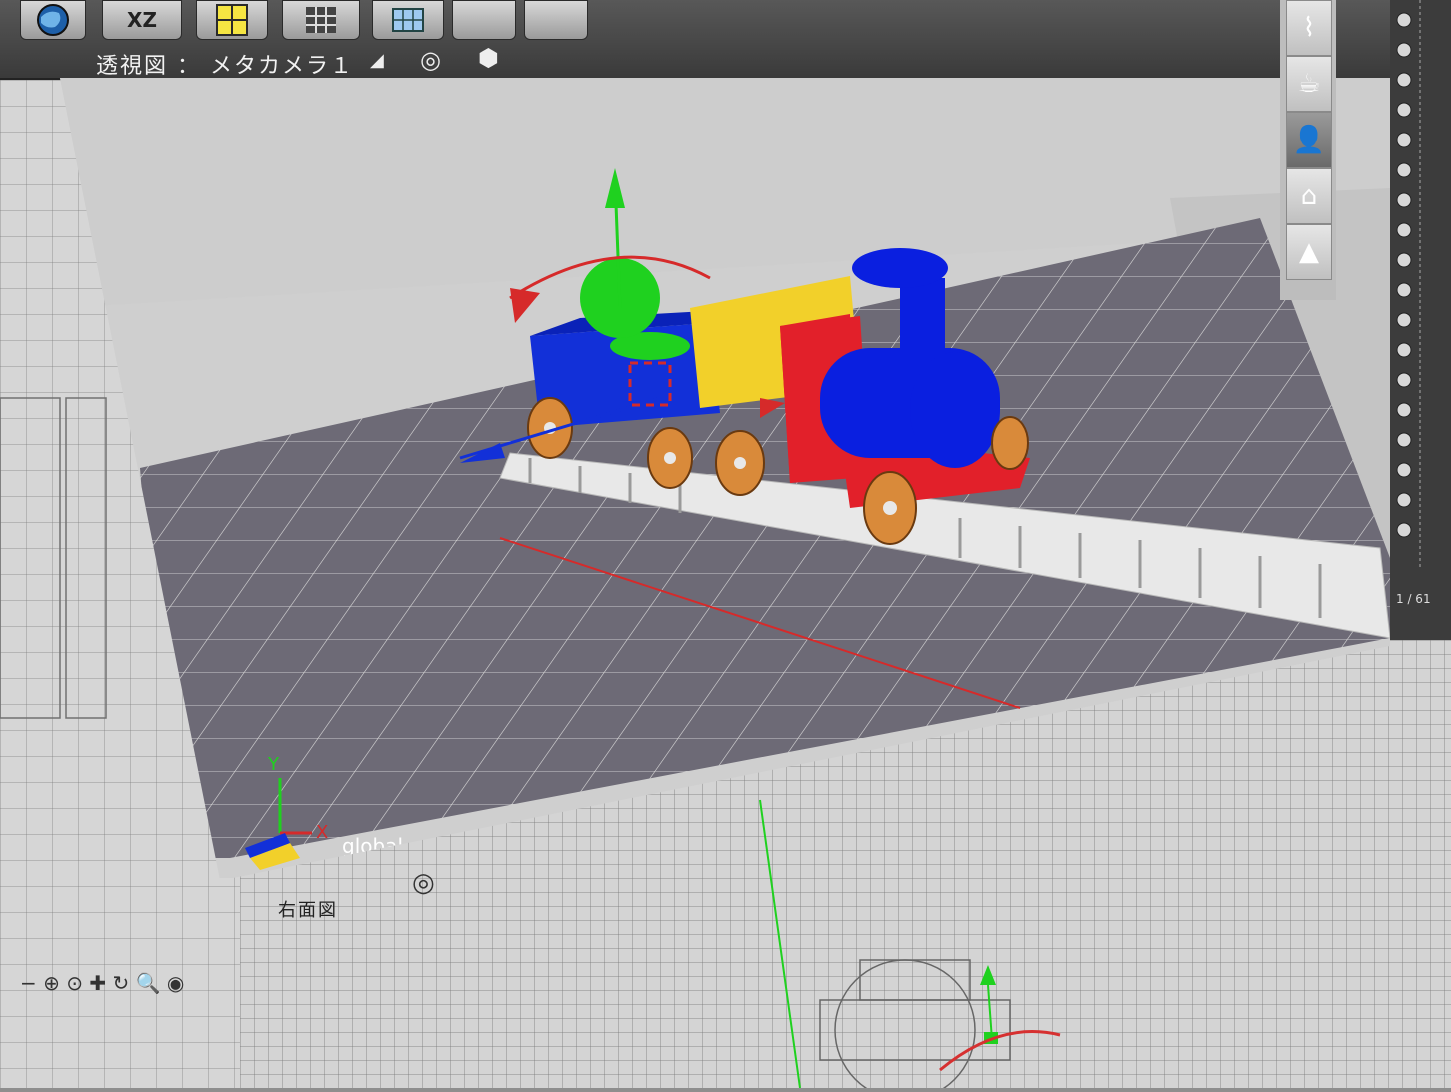  I want to click on target-icon: ◎, so click(430, 60).